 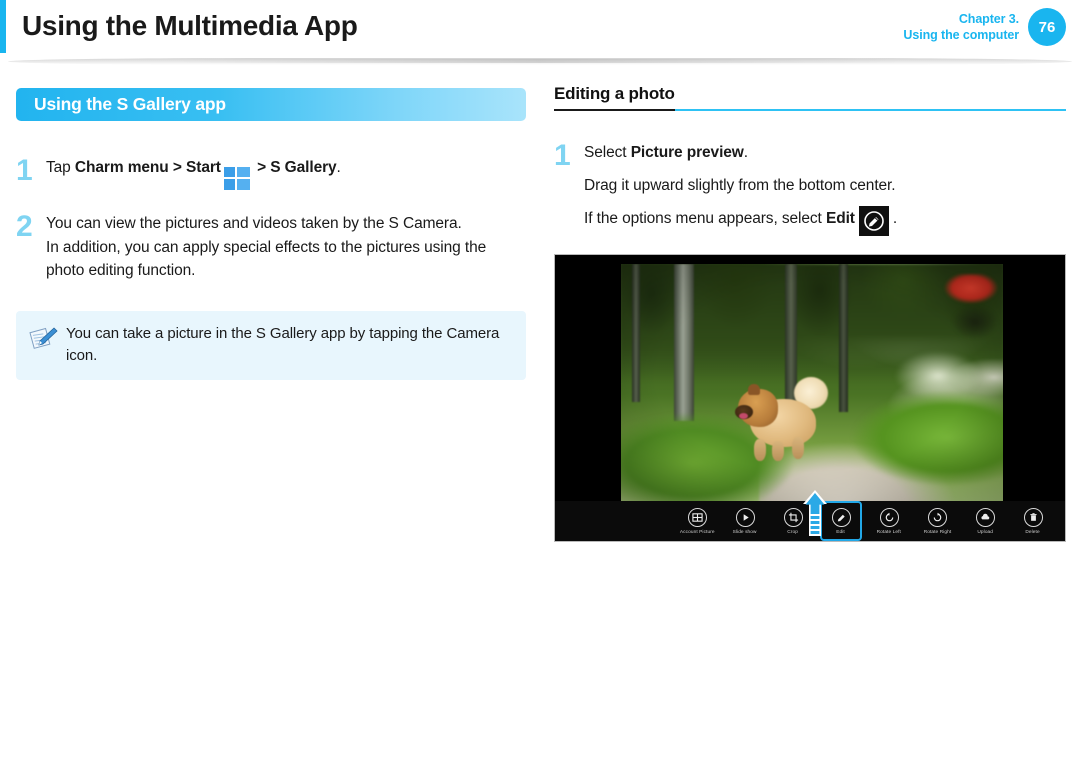 What do you see at coordinates (271, 104) in the screenshot?
I see `section-banner-s-gallery: Using the S Gallery app` at bounding box center [271, 104].